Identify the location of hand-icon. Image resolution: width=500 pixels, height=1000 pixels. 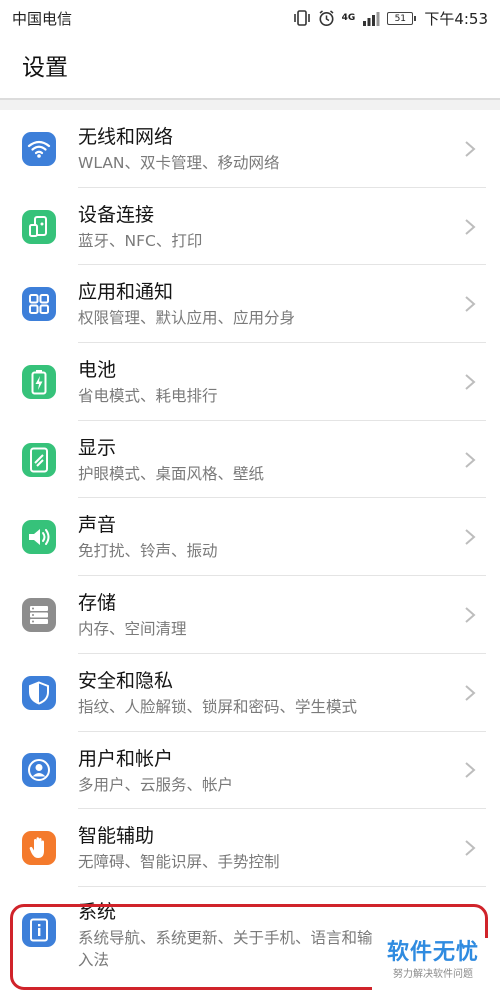
(39, 848).